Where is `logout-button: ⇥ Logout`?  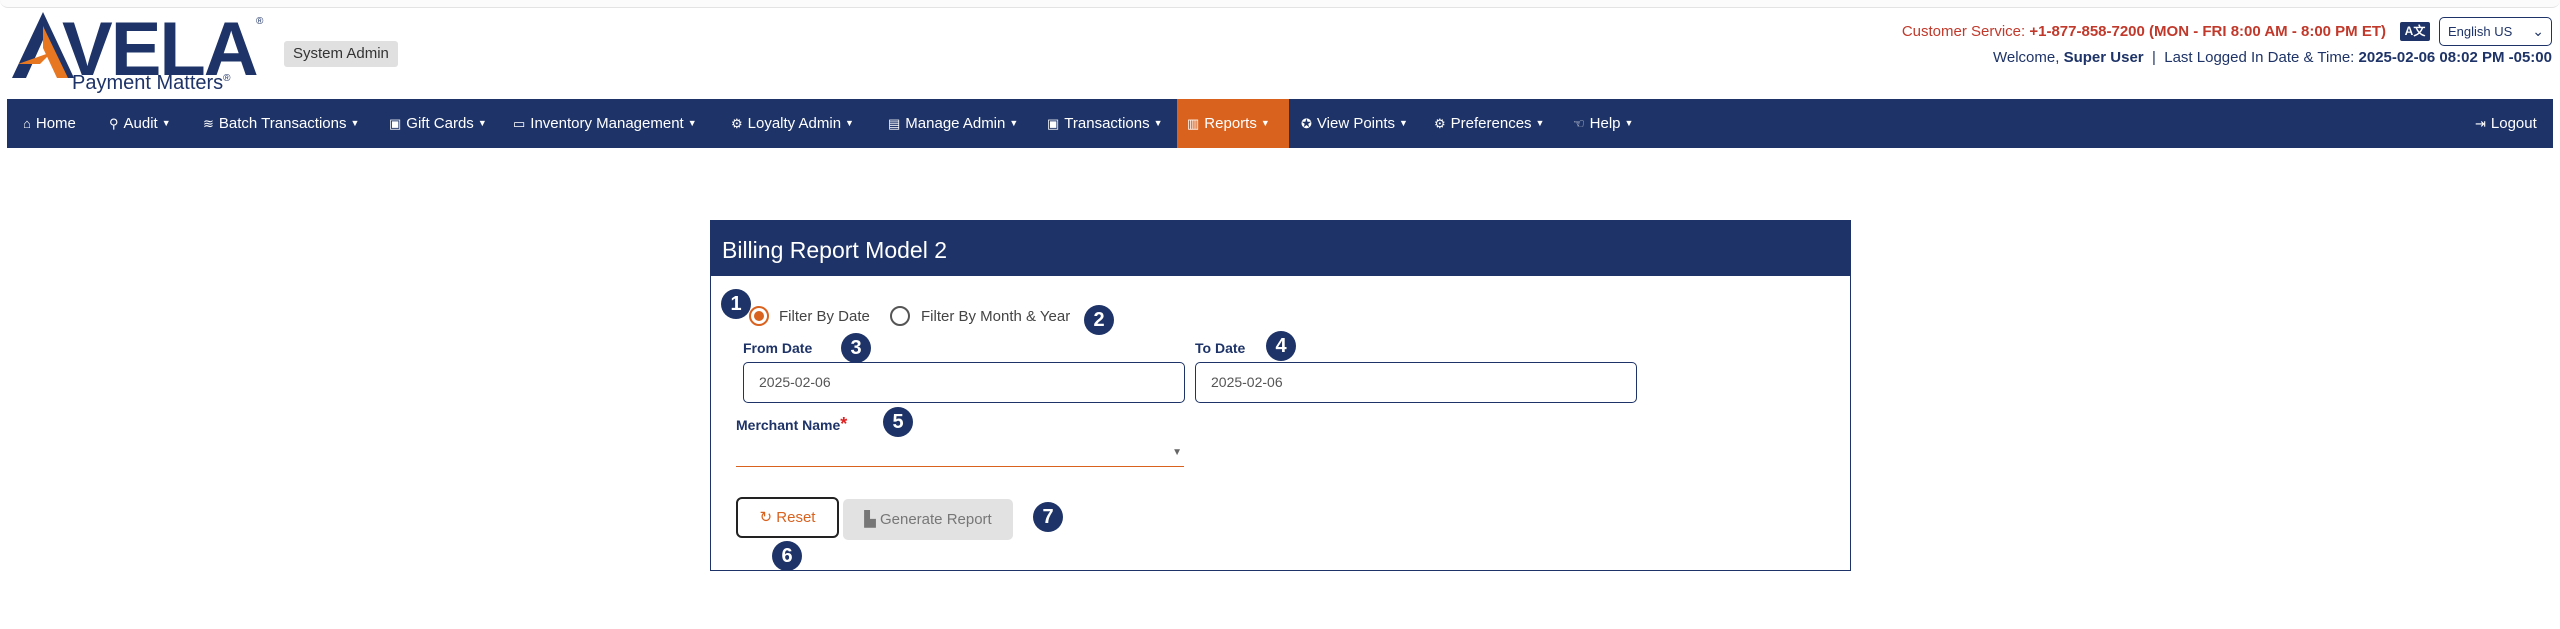
logout-button: ⇥ Logout is located at coordinates (2506, 123).